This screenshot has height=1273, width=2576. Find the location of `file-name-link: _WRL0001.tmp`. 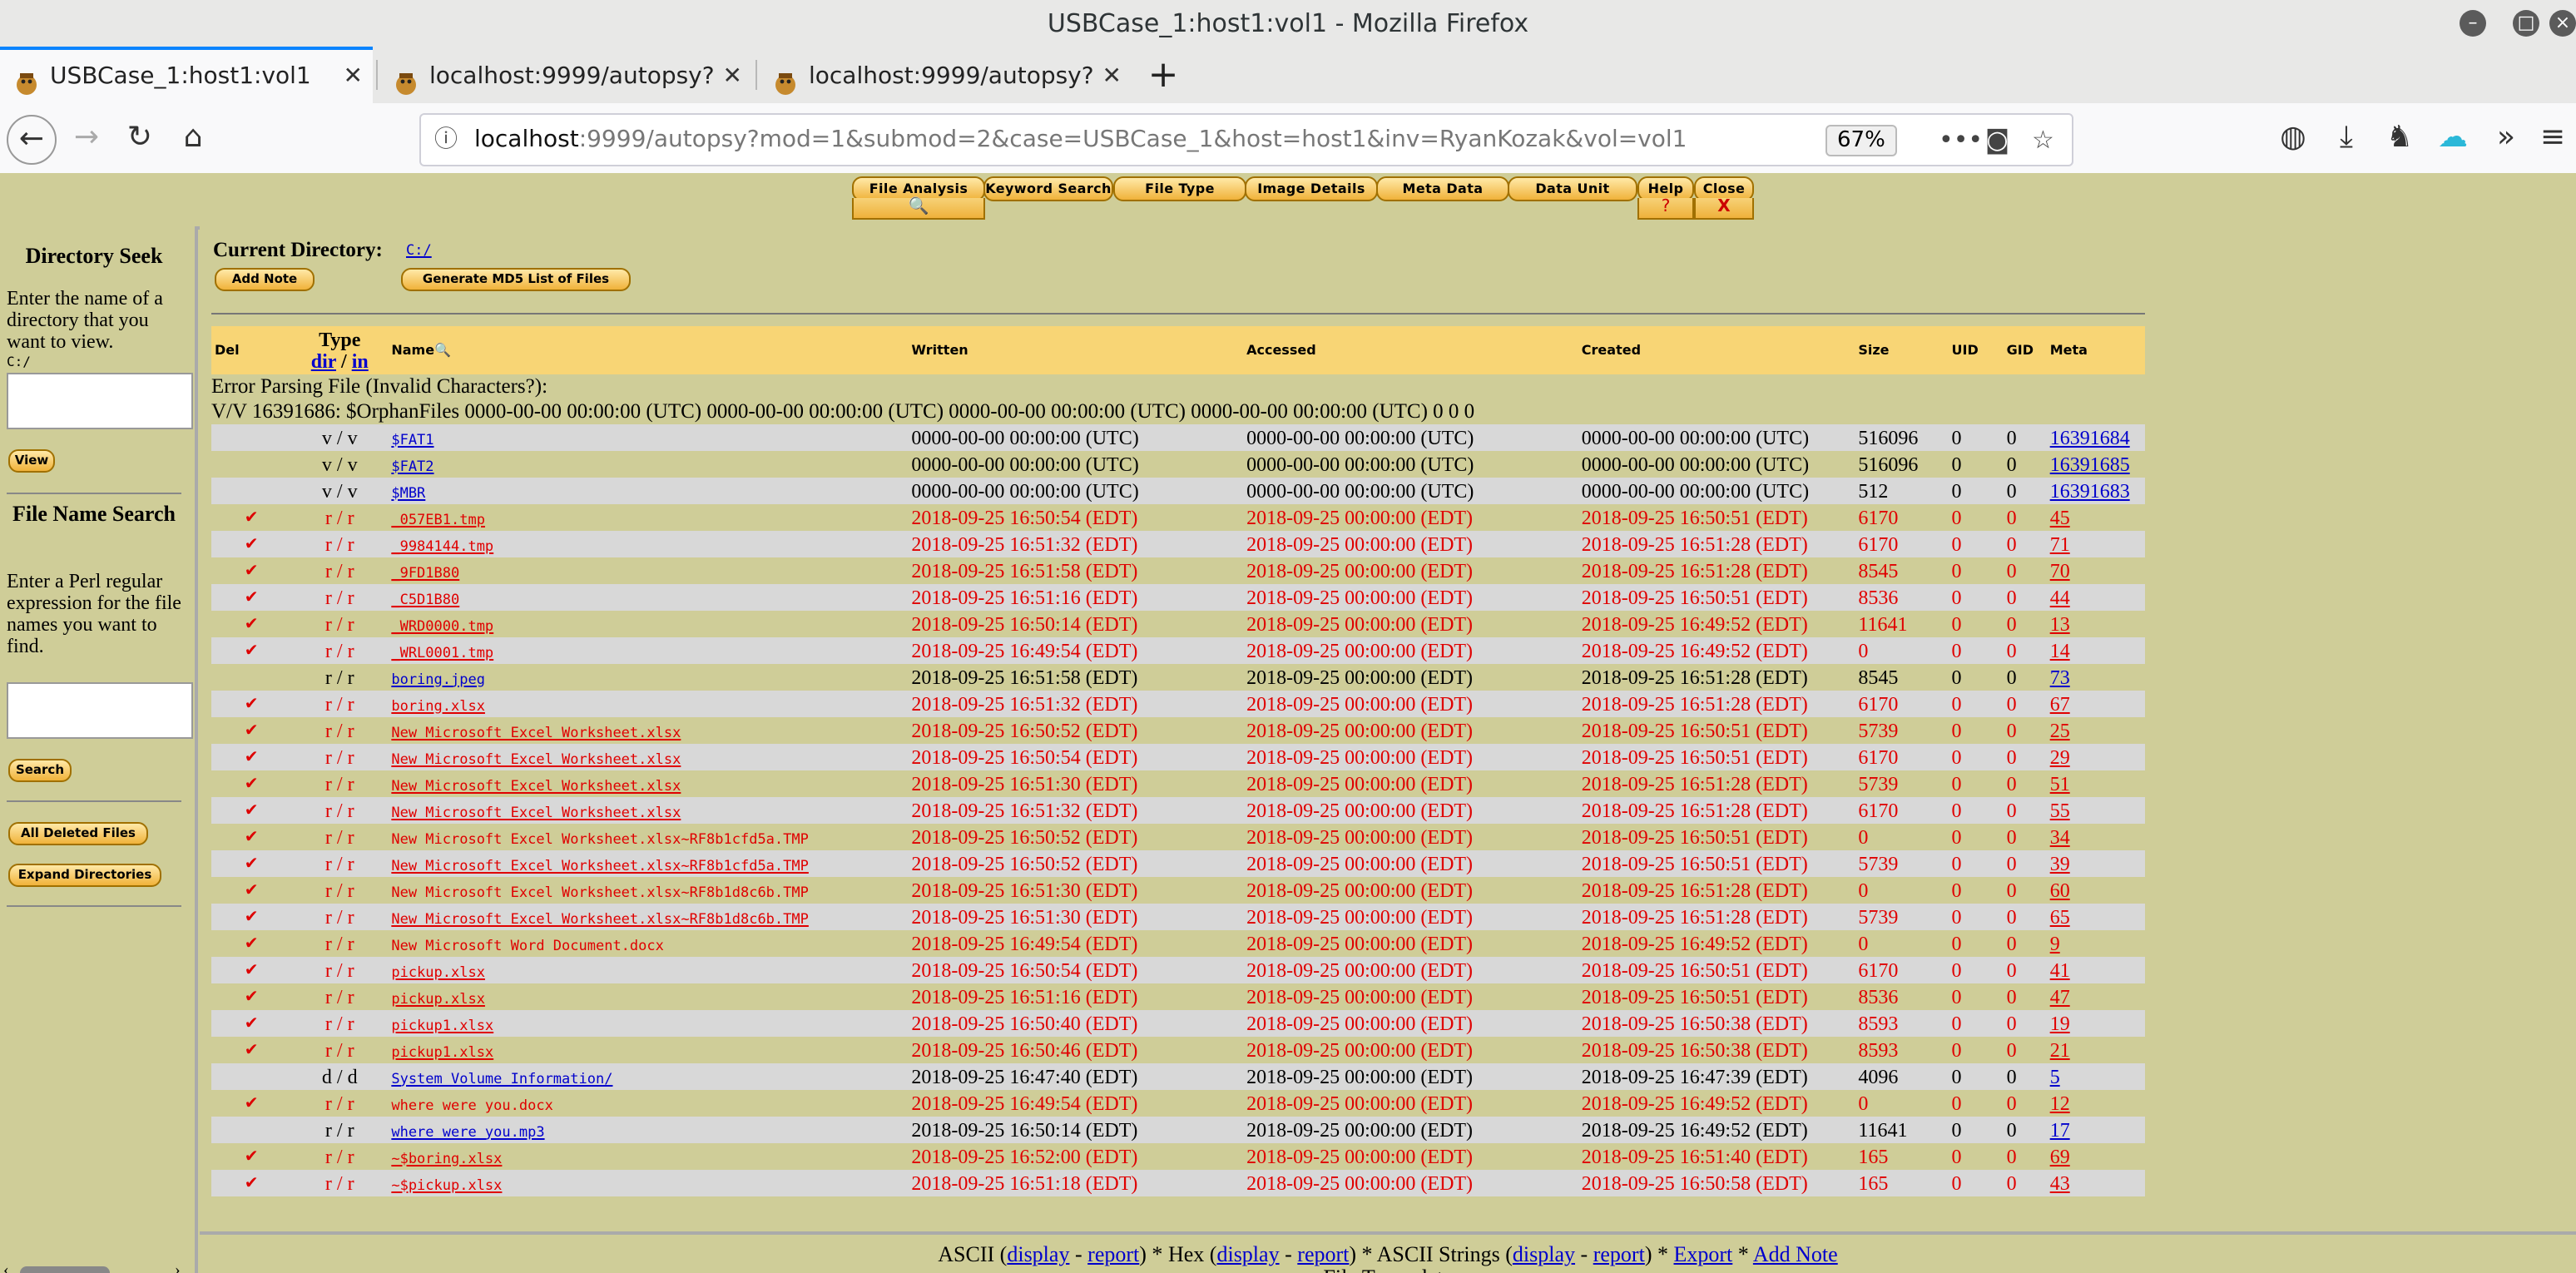

file-name-link: _WRL0001.tmp is located at coordinates (442, 653).